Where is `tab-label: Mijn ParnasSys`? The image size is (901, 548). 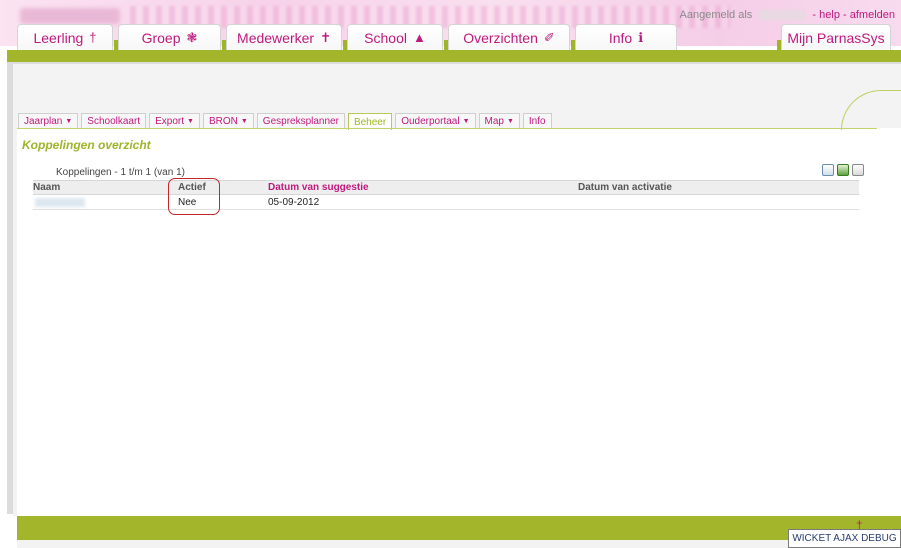 tab-label: Mijn ParnasSys is located at coordinates (836, 37).